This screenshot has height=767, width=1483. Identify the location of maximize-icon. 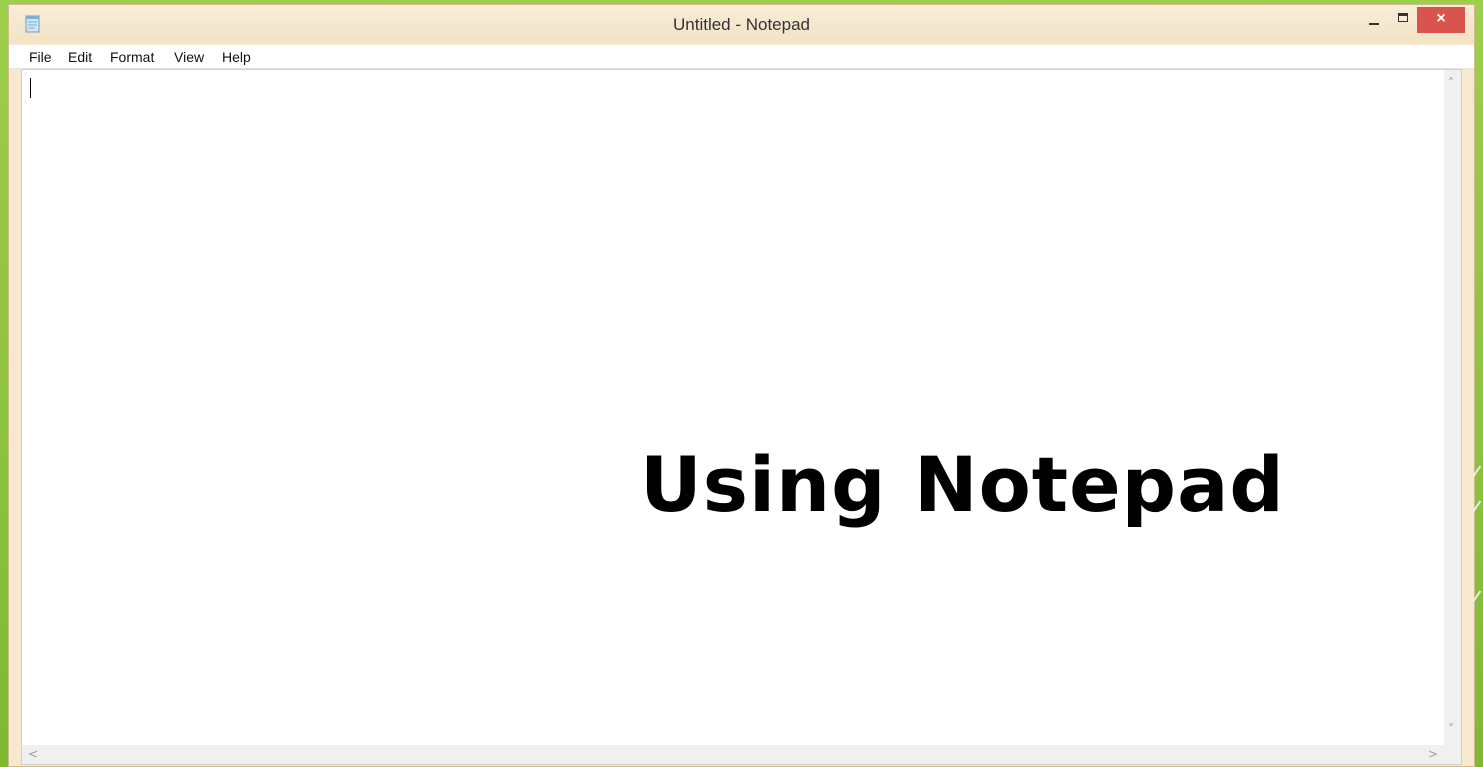
(1403, 17).